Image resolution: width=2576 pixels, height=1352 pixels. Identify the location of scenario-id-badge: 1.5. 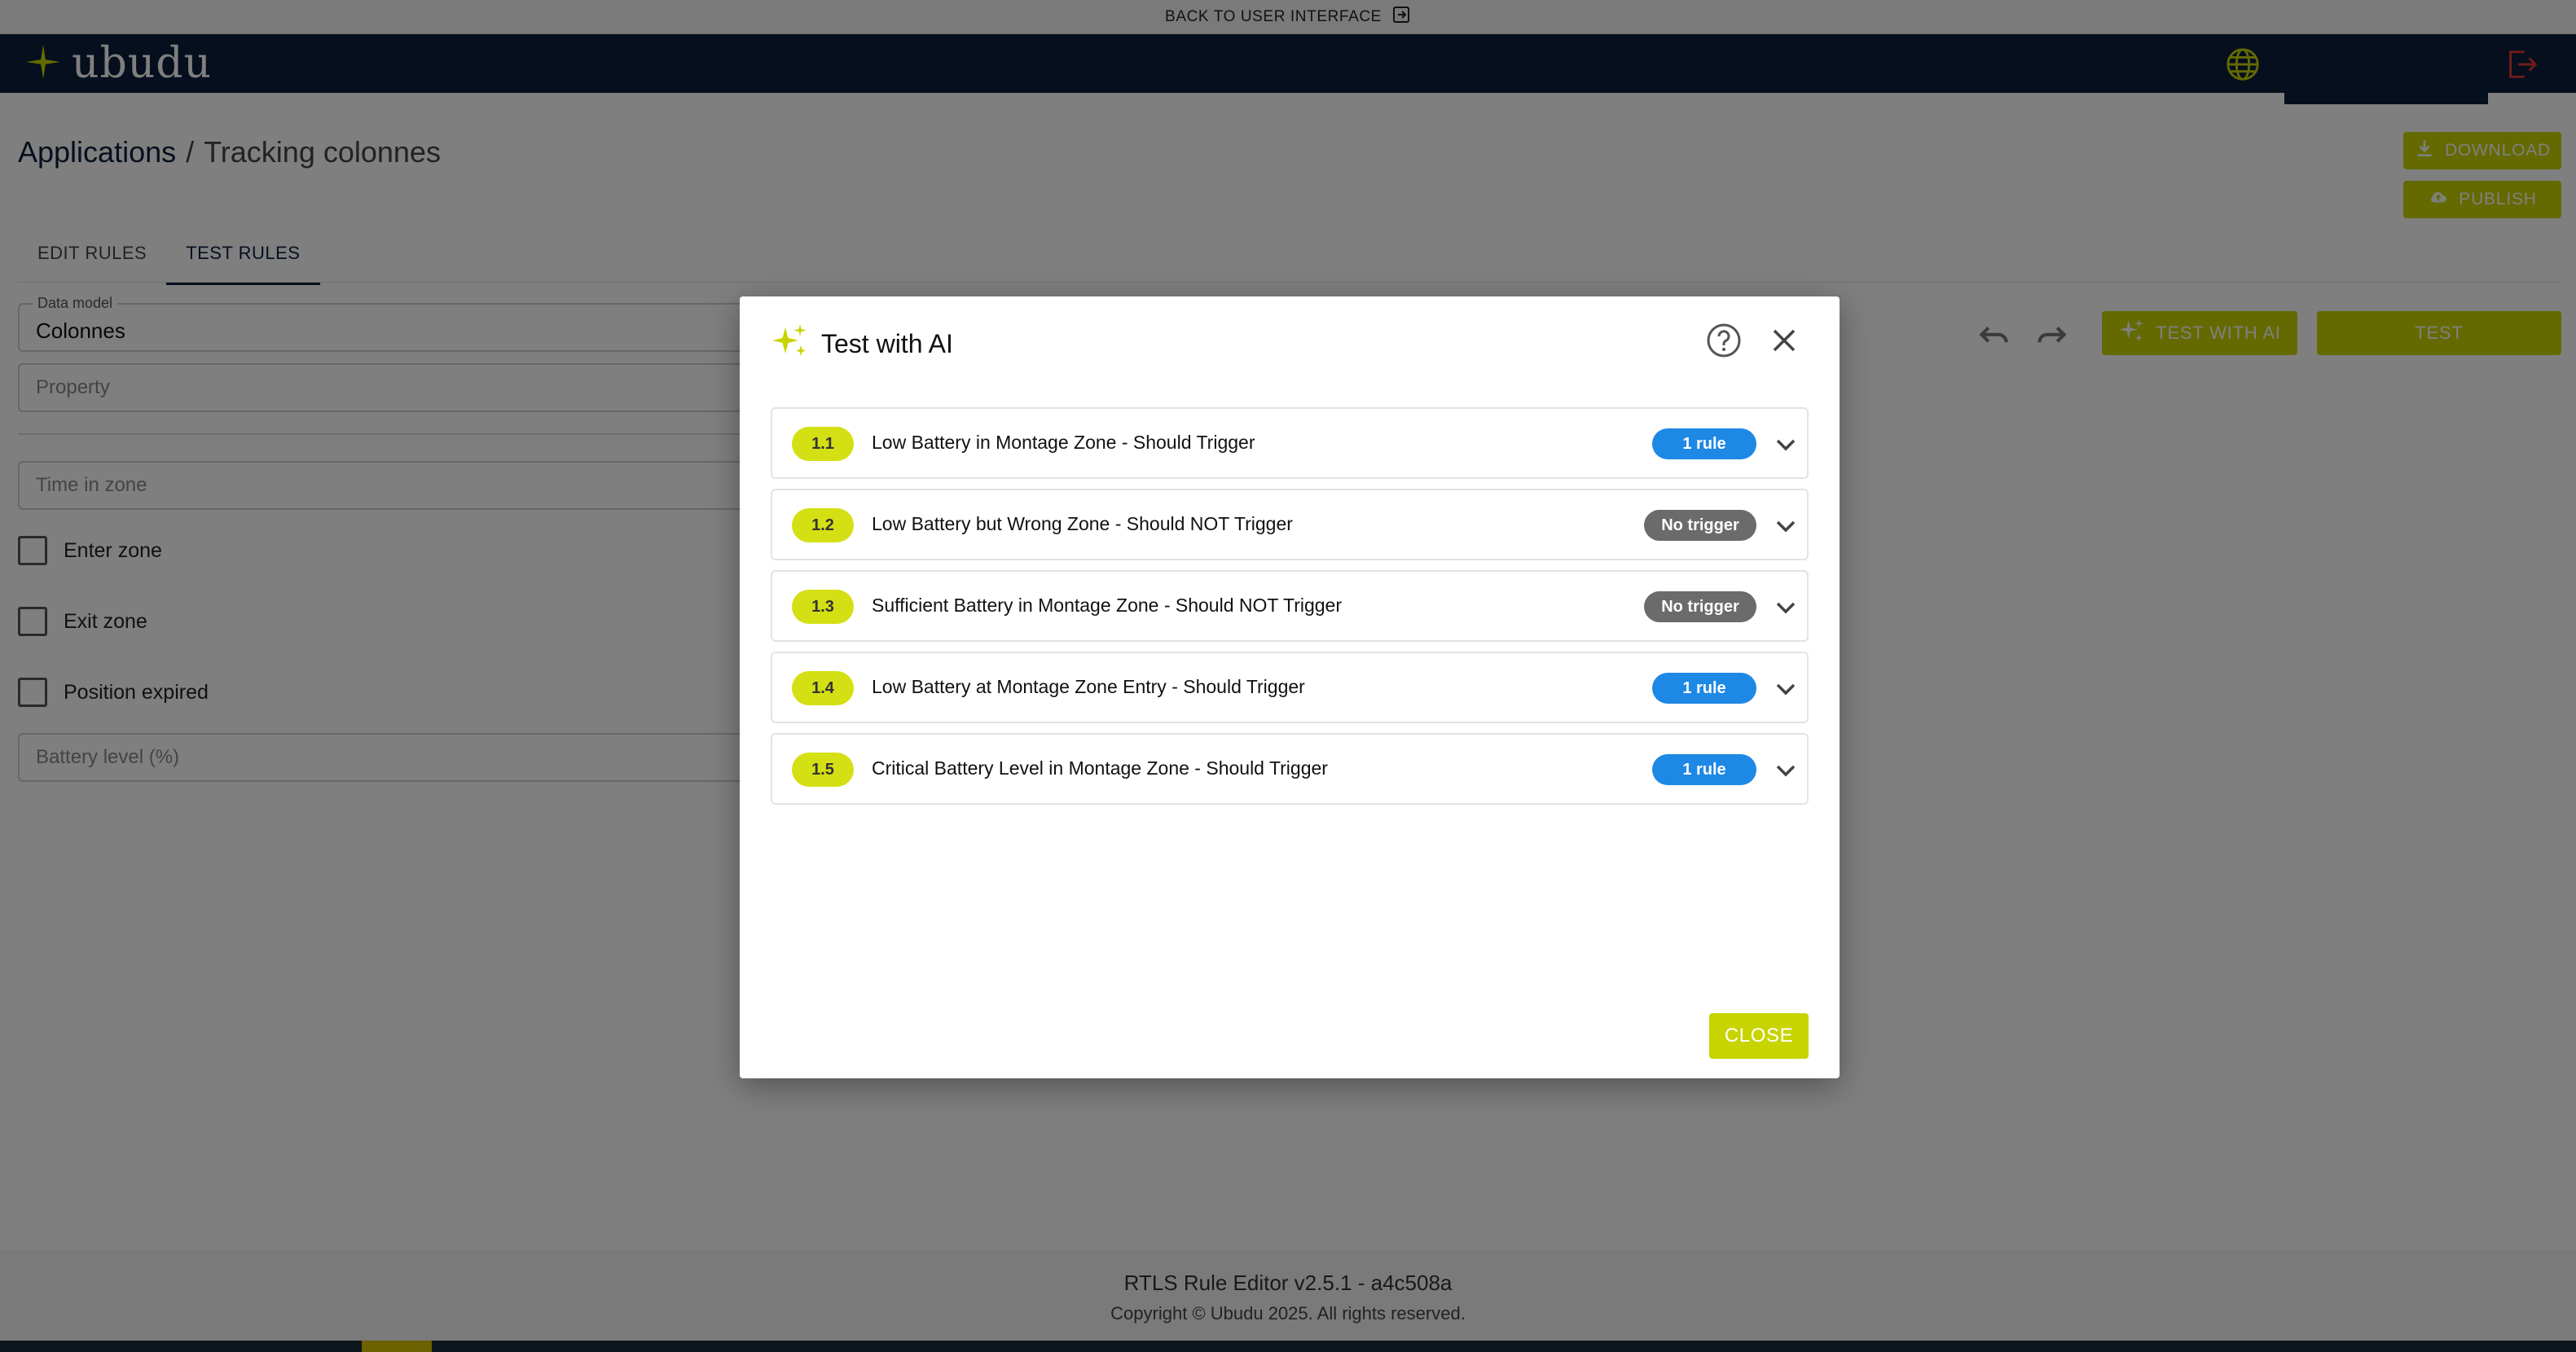
(823, 770).